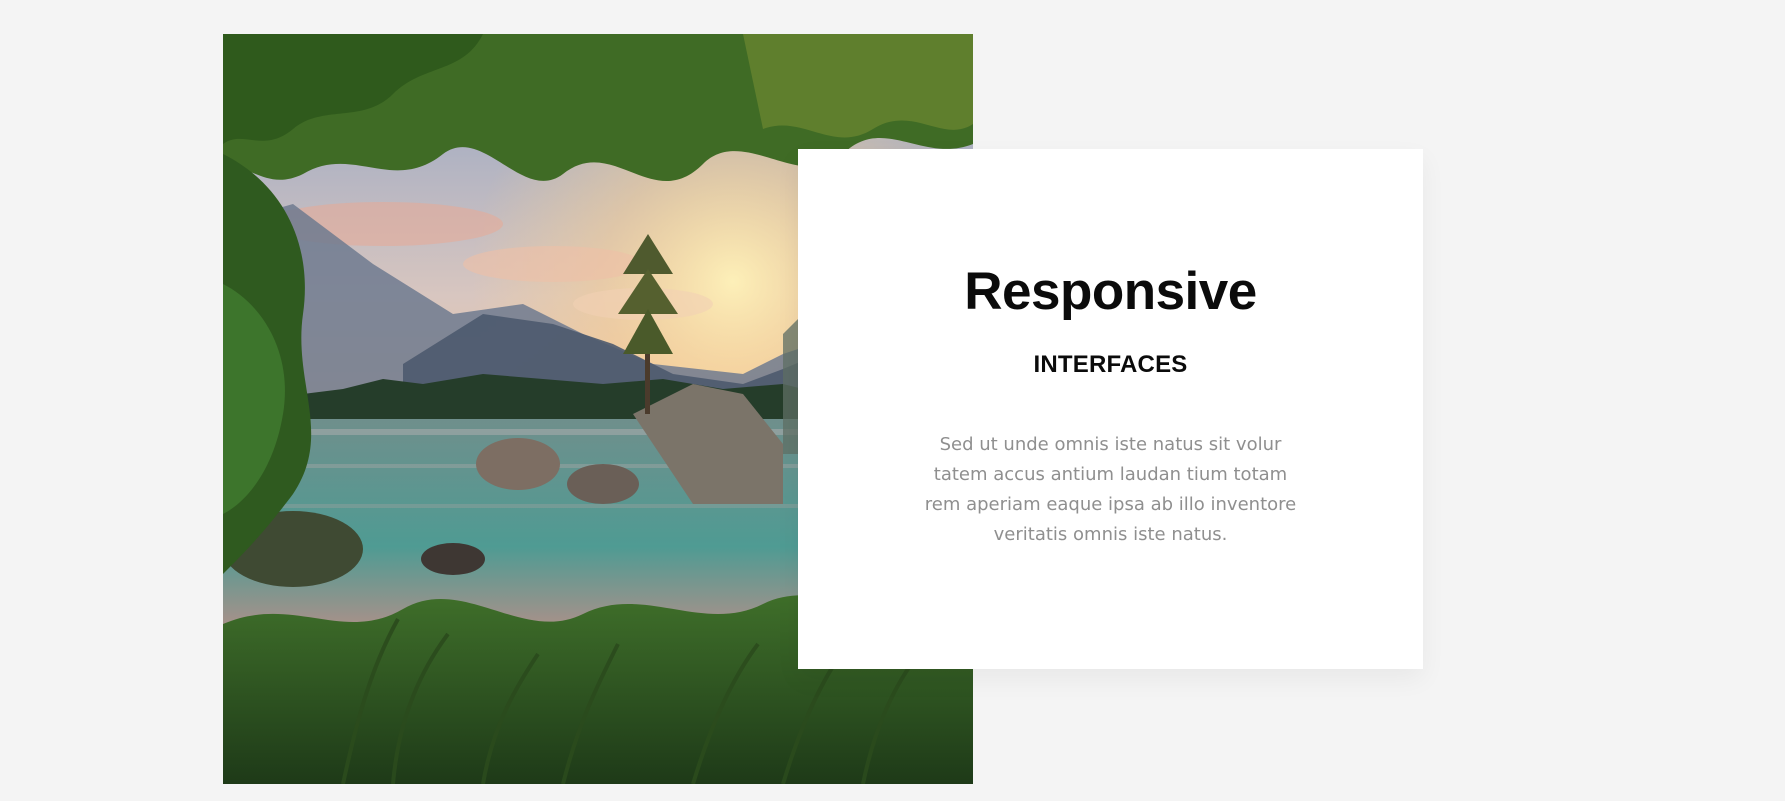  I want to click on card-subtitle: INTERFACES, so click(1110, 364).